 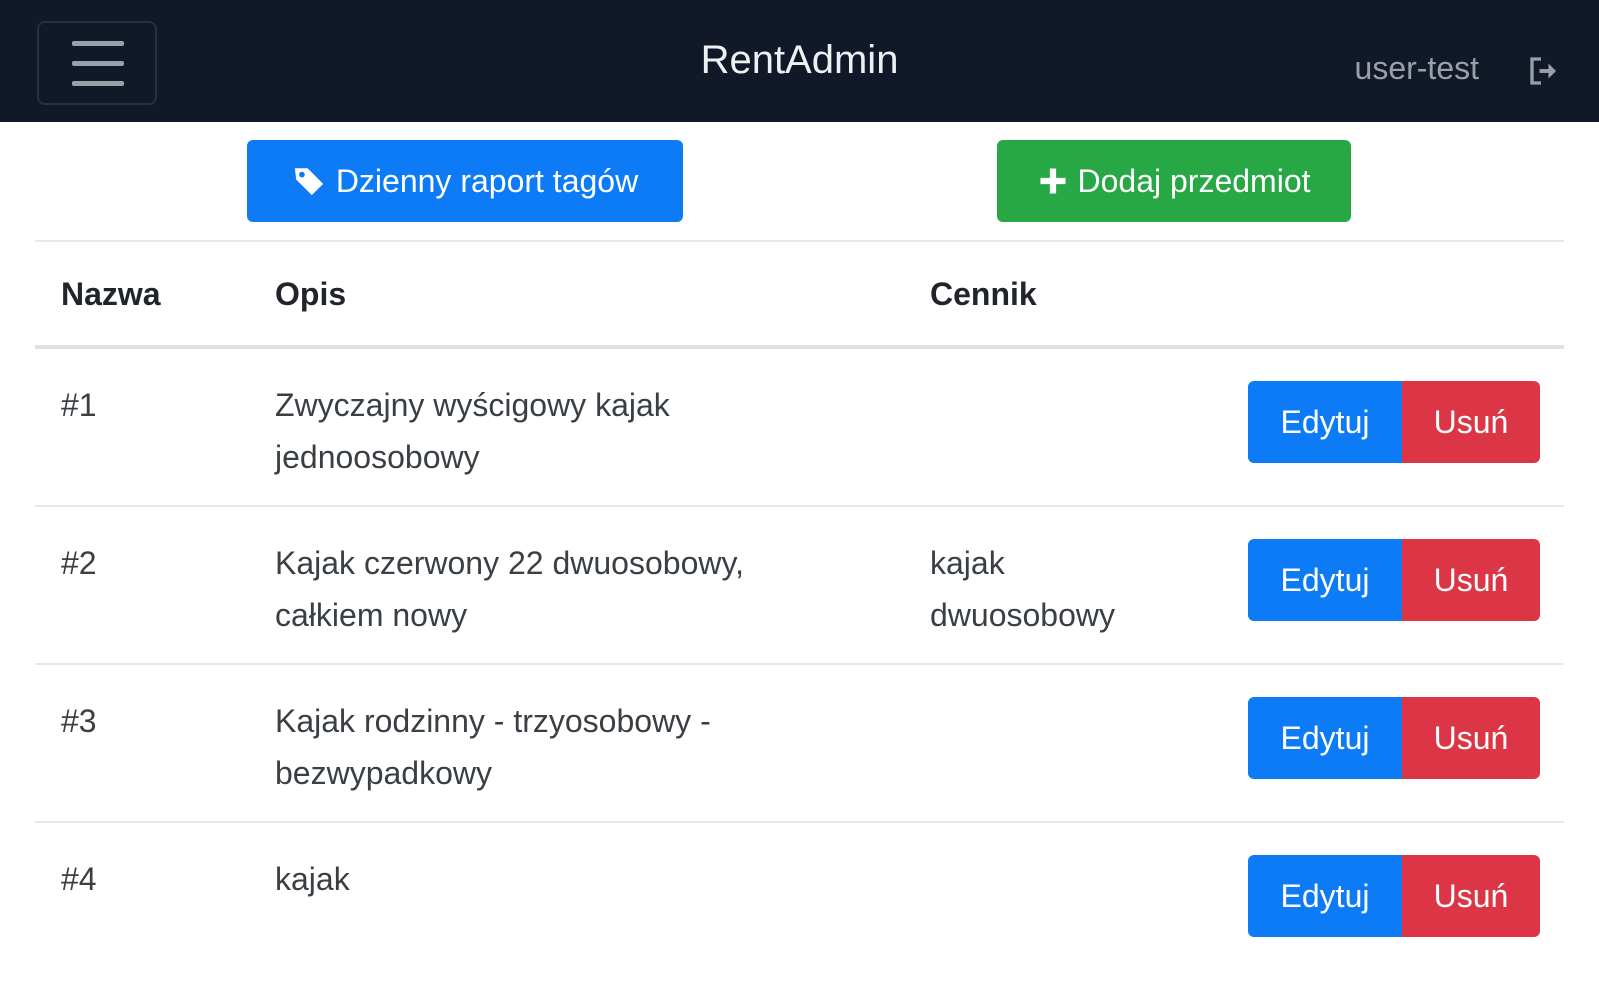 What do you see at coordinates (98, 43) in the screenshot?
I see `hamburger-menu-icon` at bounding box center [98, 43].